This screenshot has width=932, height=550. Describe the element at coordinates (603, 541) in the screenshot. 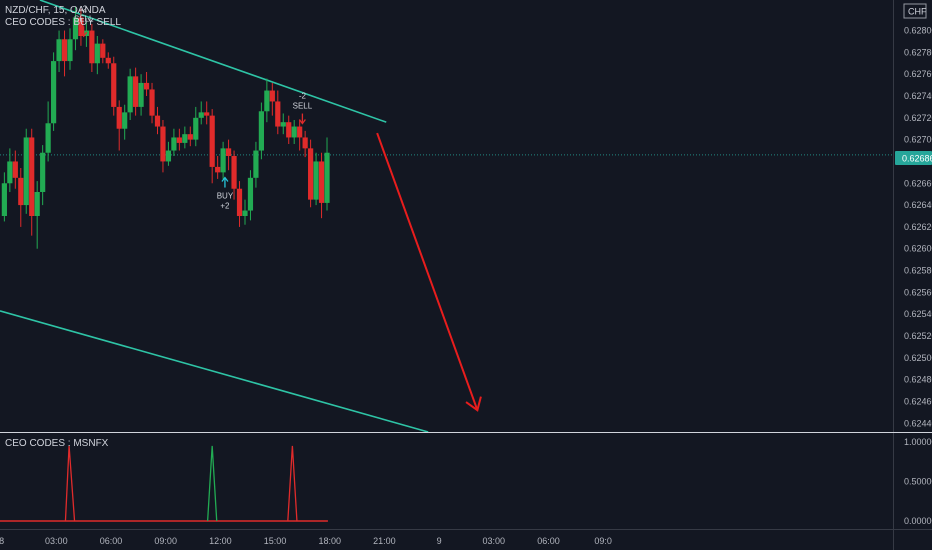

I see `time-tick-label: 09:0` at that location.